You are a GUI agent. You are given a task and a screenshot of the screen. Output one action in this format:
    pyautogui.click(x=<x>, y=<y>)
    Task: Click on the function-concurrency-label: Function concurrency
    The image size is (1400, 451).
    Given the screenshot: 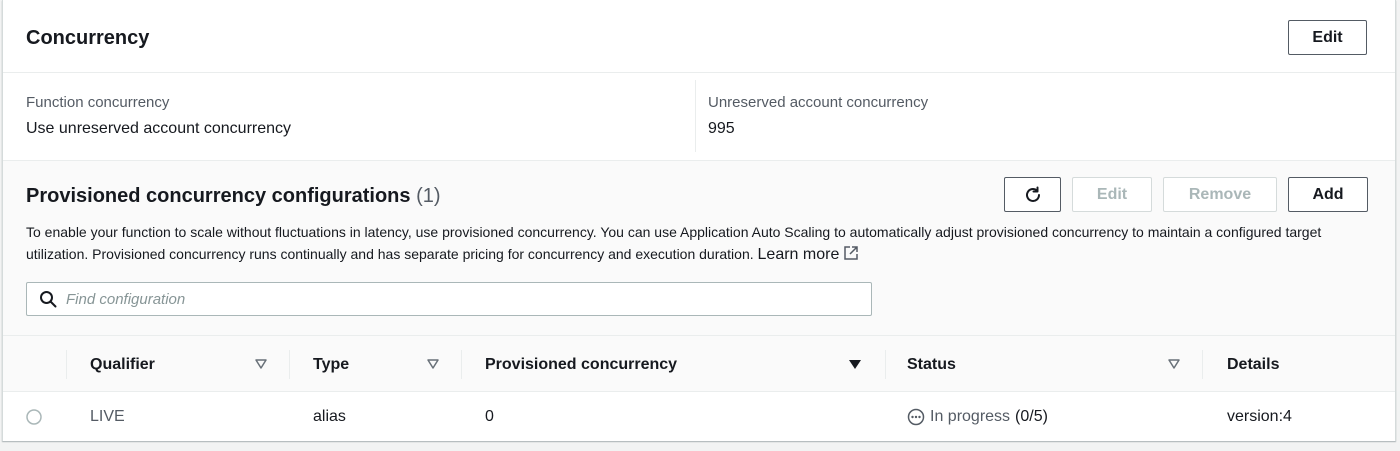 What is the action you would take?
    pyautogui.click(x=98, y=102)
    